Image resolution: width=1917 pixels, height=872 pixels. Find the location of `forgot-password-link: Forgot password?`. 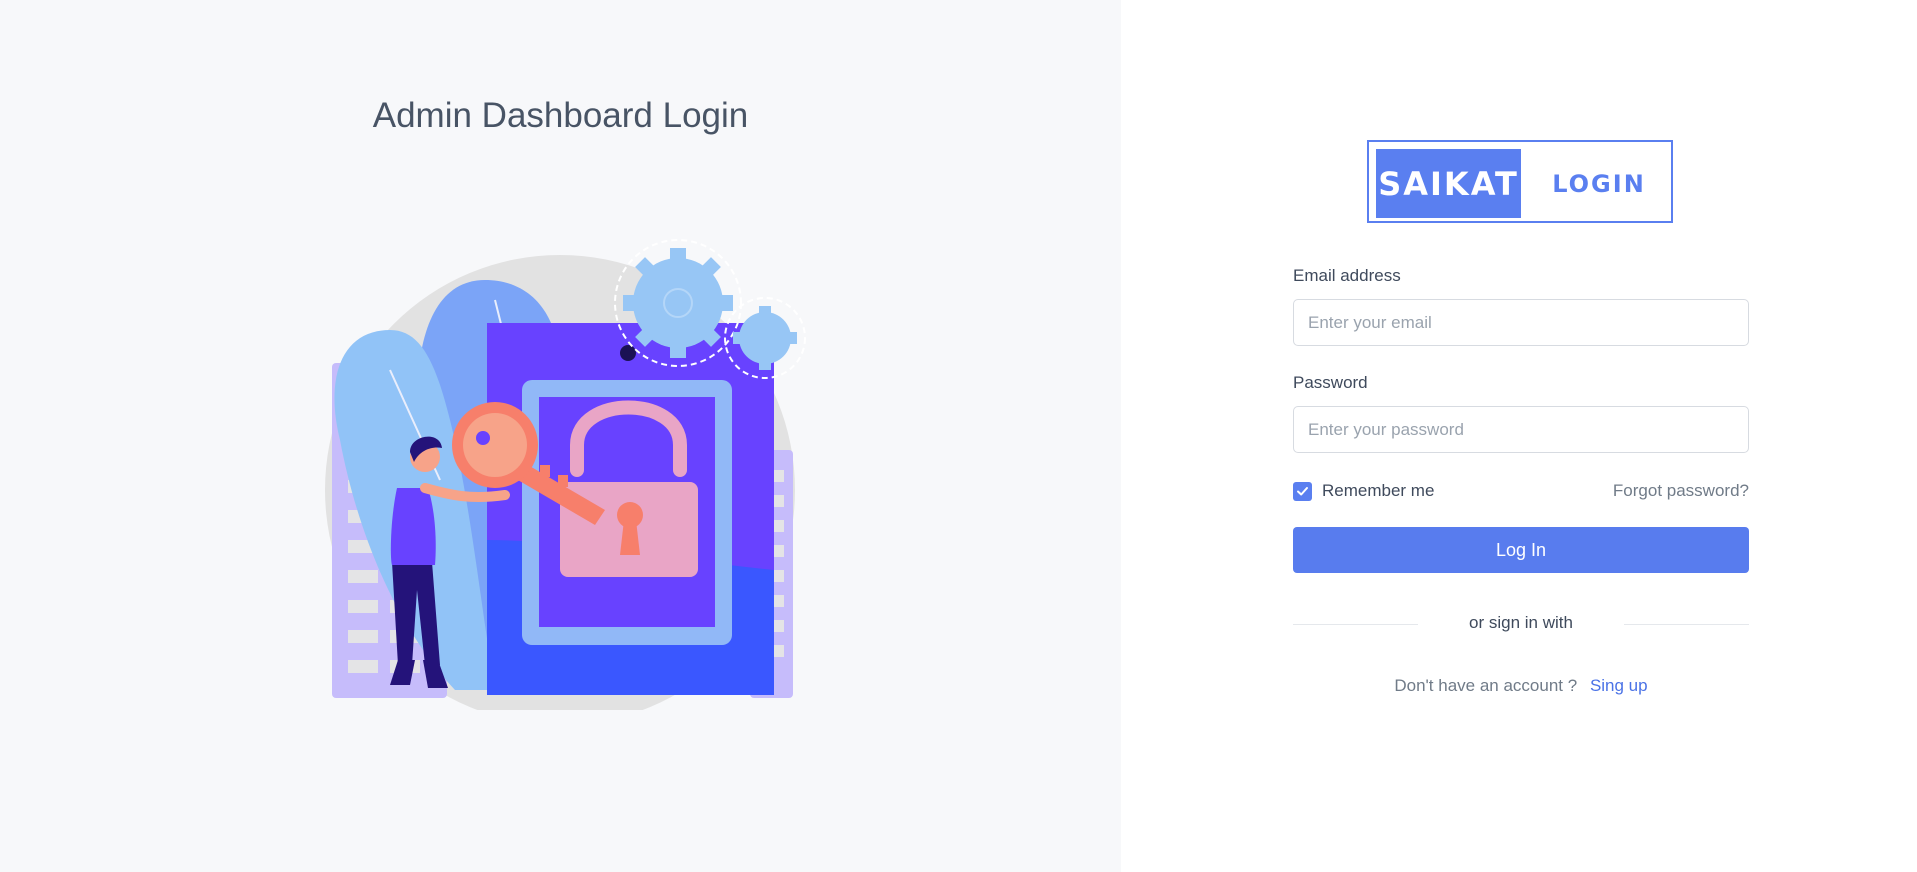

forgot-password-link: Forgot password? is located at coordinates (1654, 491).